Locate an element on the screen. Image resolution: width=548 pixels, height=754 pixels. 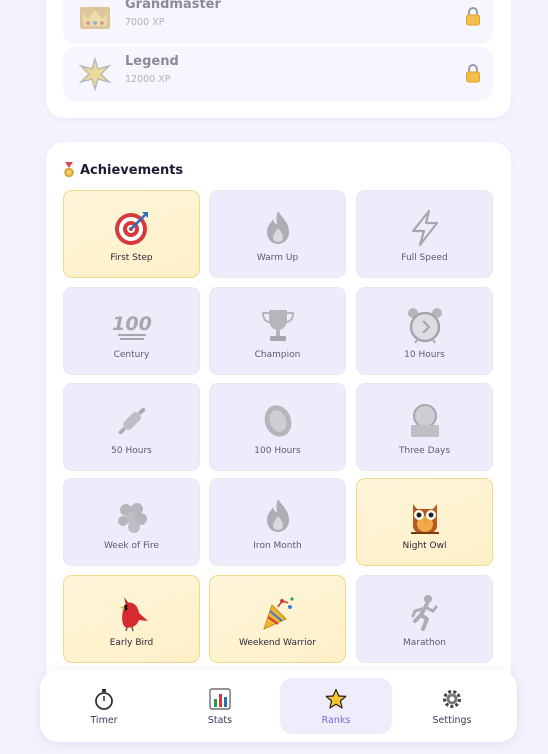
svg-text: 100 is located at coordinates (132, 324).